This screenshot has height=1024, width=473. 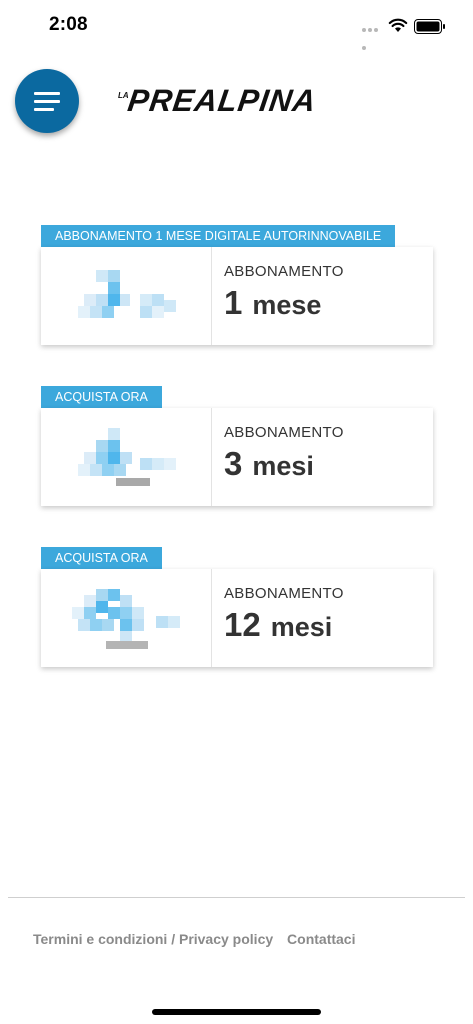 I want to click on signal-icon, so click(x=373, y=39).